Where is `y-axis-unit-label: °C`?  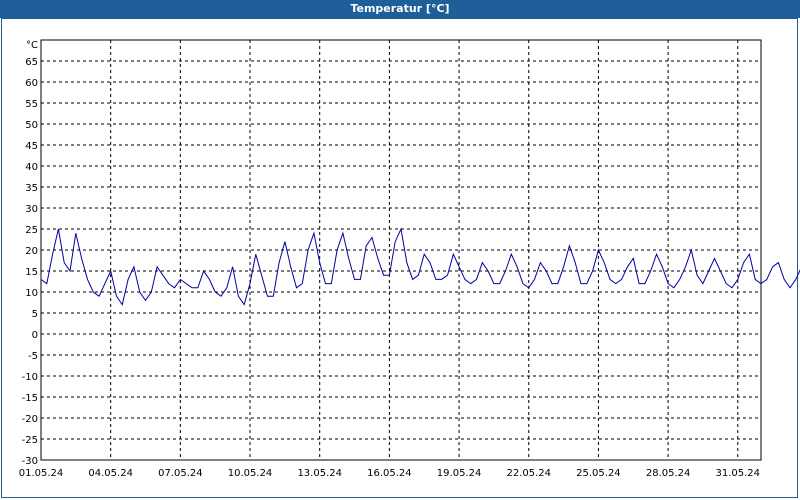
y-axis-unit-label: °C is located at coordinates (32, 45).